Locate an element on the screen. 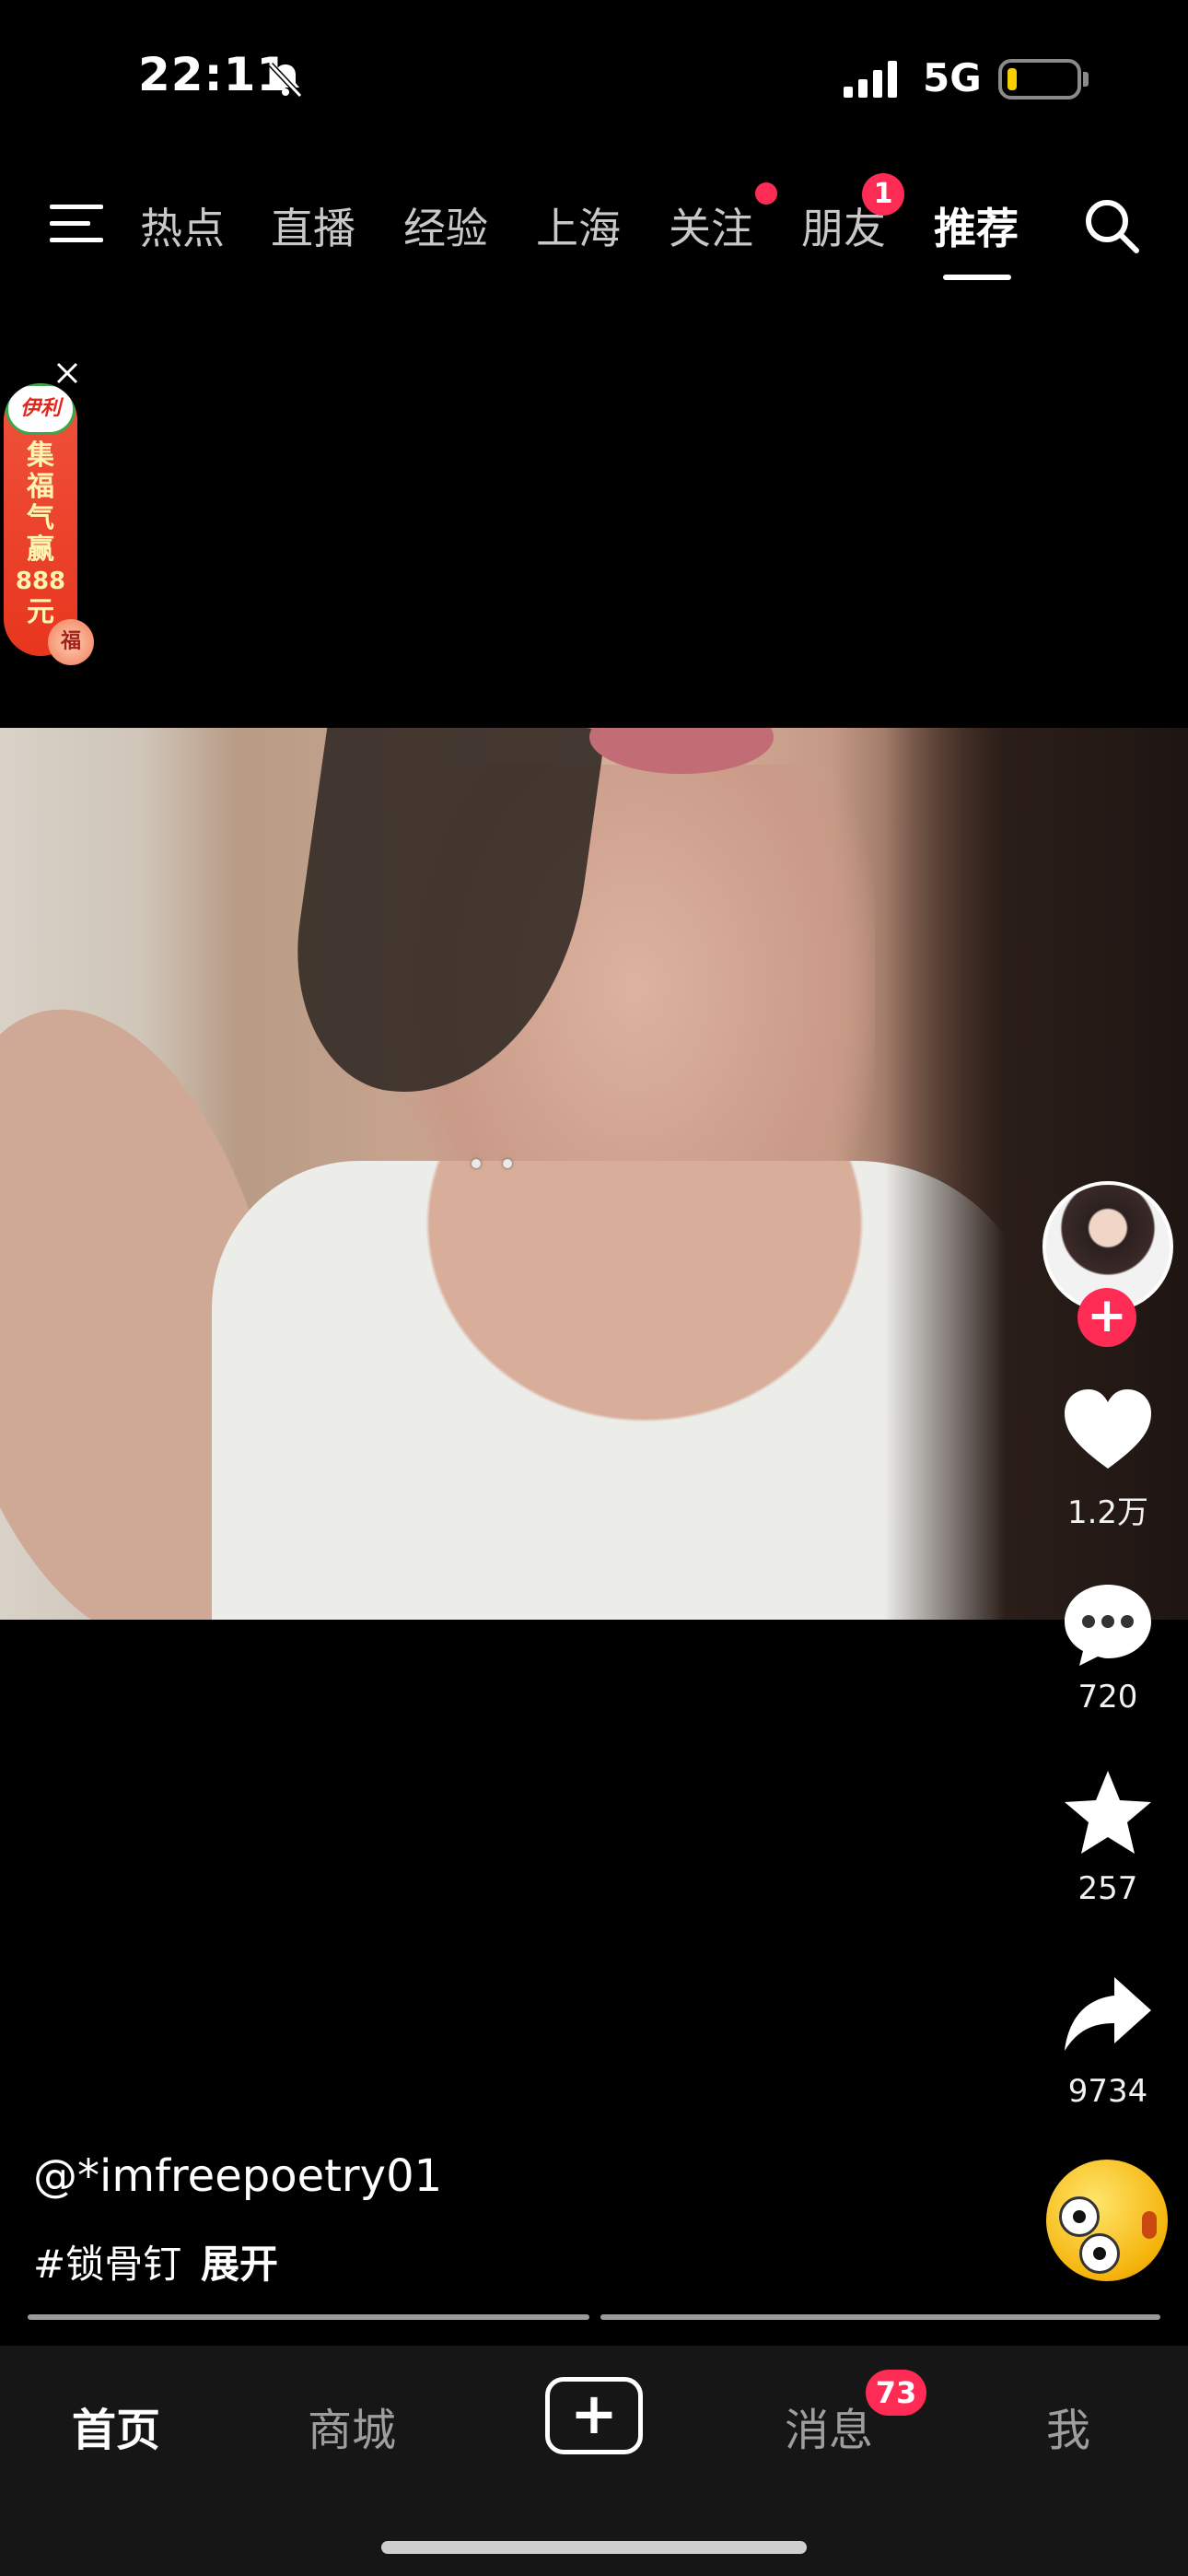  signal-icon is located at coordinates (870, 79).